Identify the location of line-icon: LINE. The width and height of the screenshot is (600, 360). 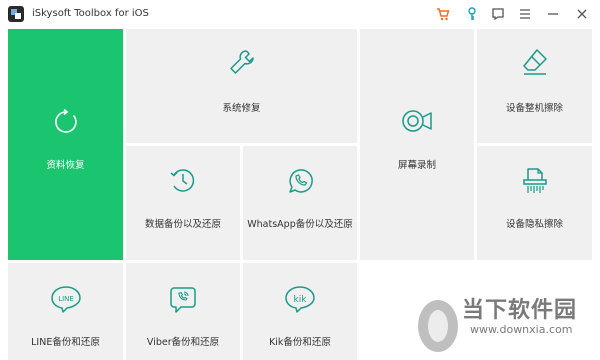
(65, 299).